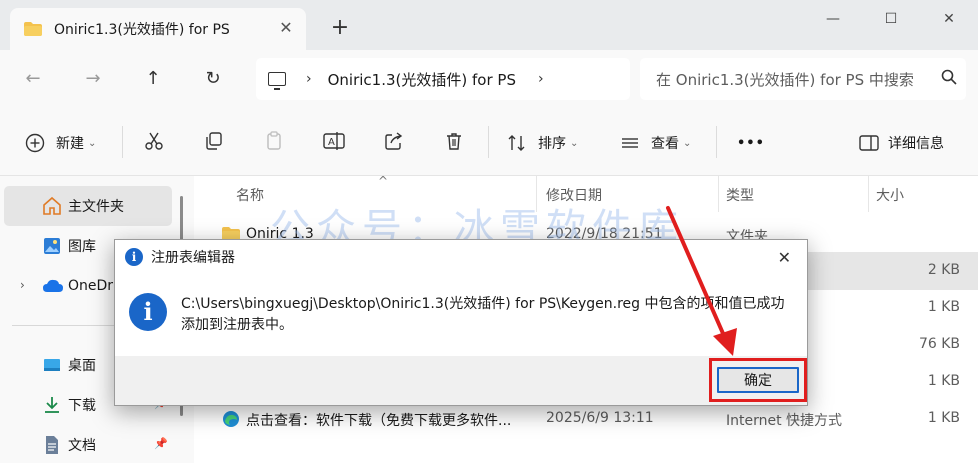 The width and height of the screenshot is (978, 463). I want to click on plus-circle-icon, so click(35, 143).